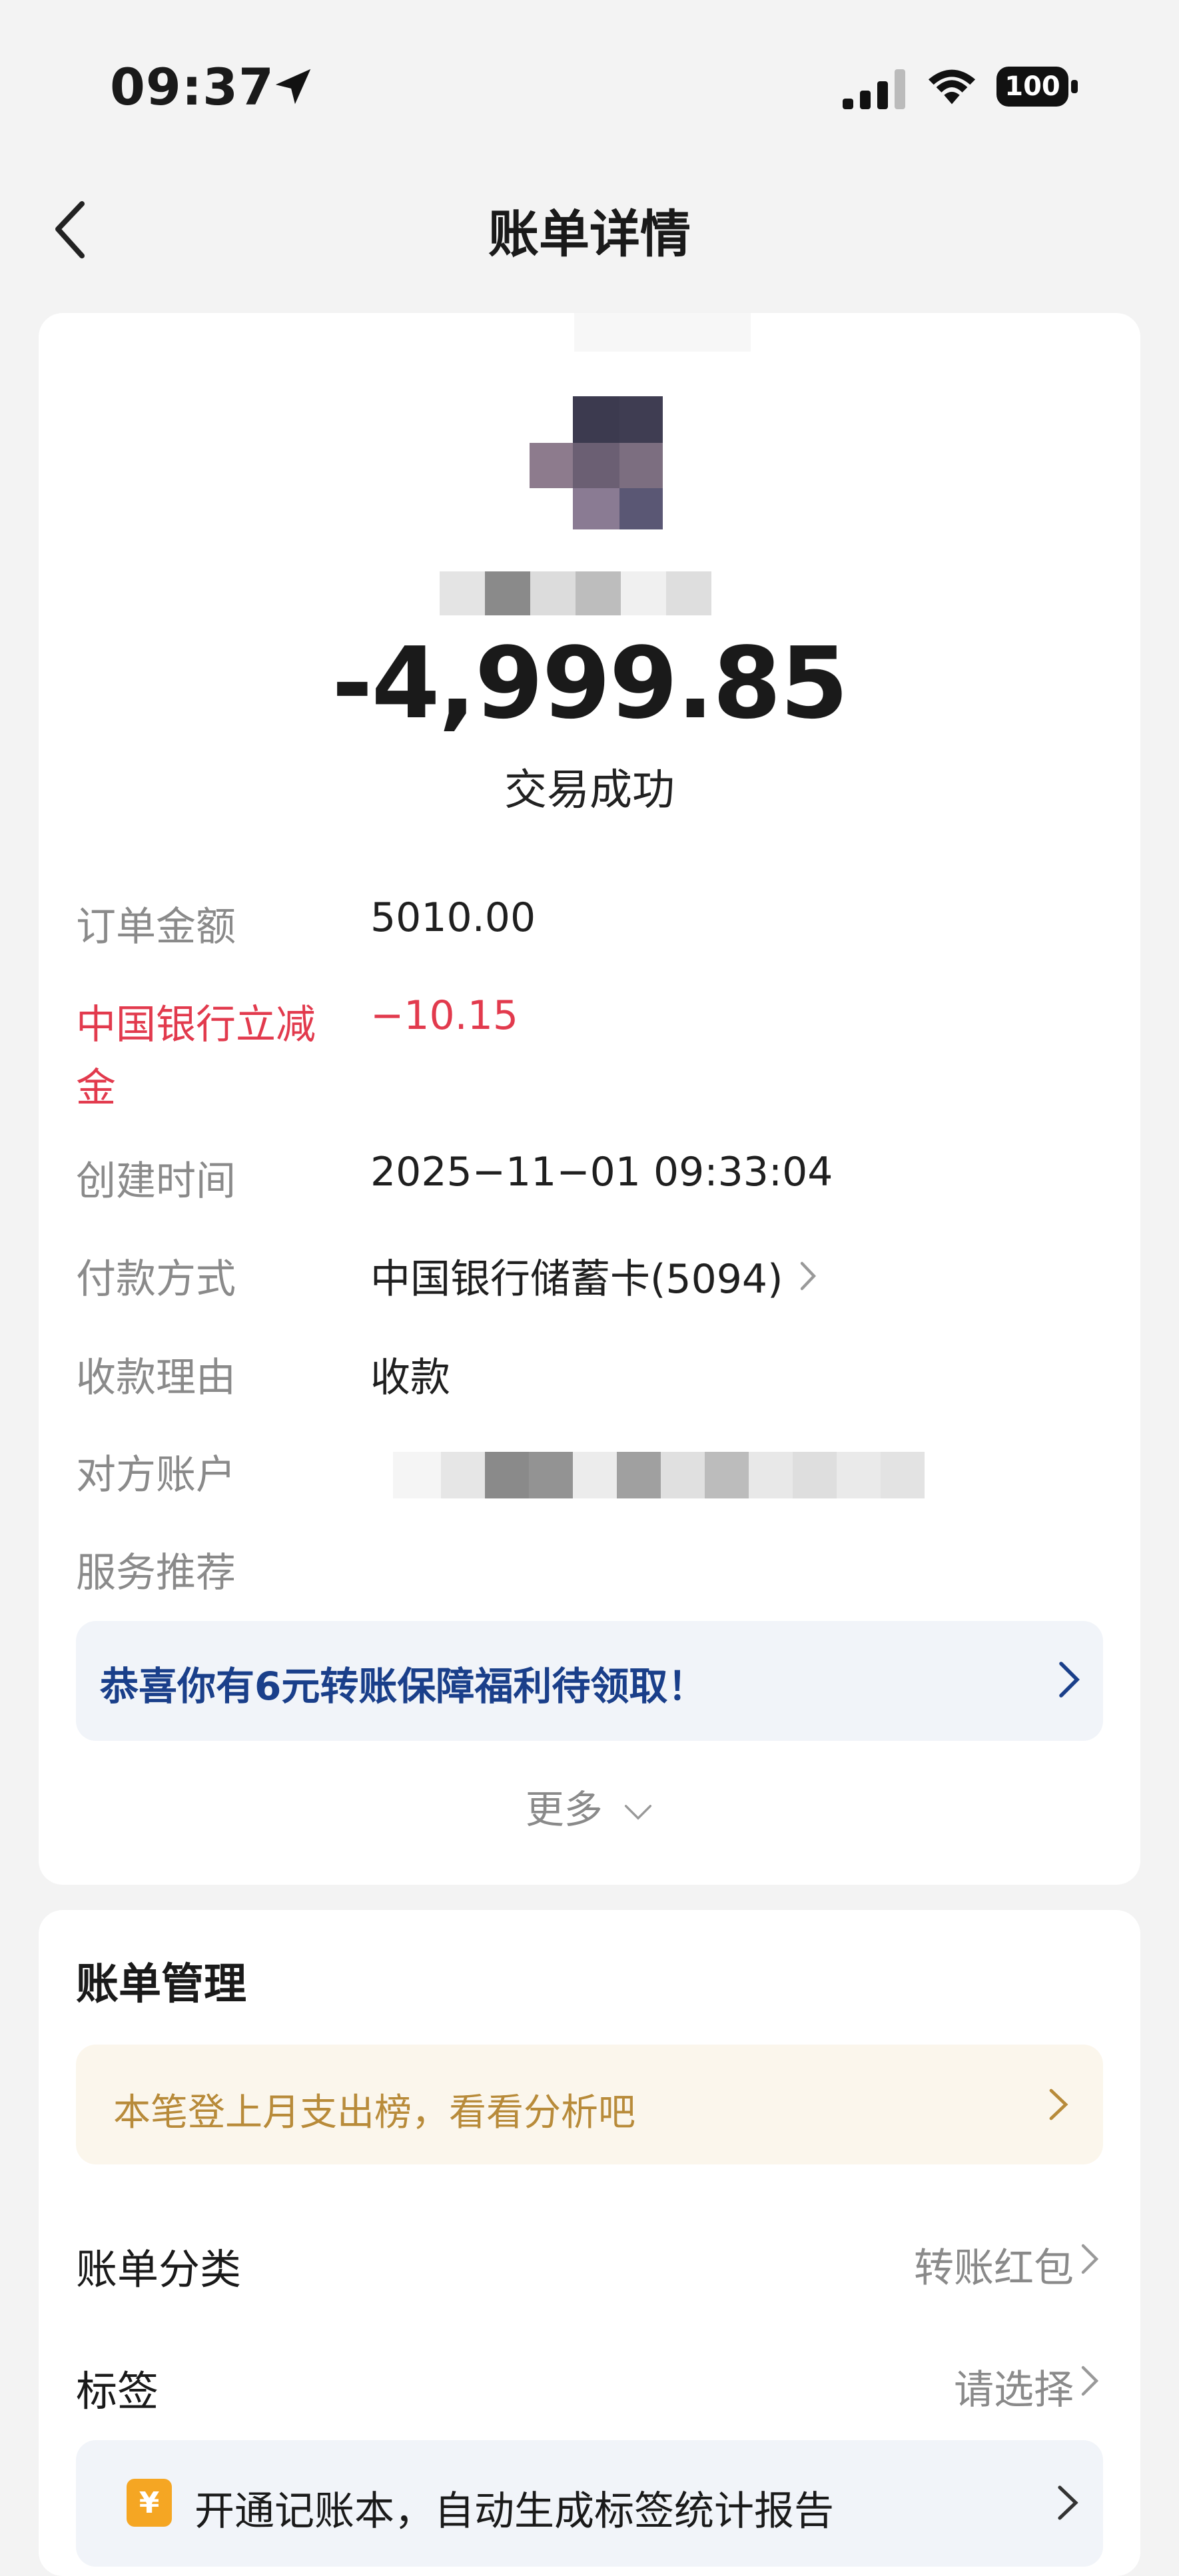  What do you see at coordinates (156, 1475) in the screenshot?
I see `counterparty-label: 对方账户` at bounding box center [156, 1475].